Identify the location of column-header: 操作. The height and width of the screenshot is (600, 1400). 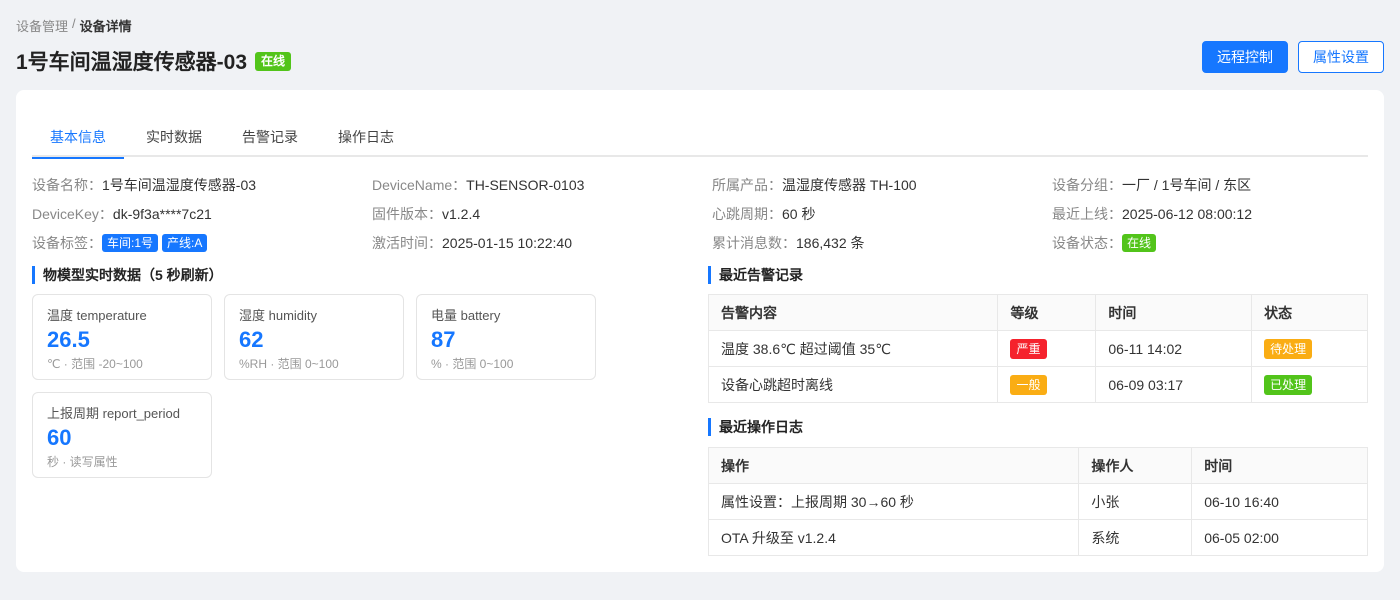
(893, 465).